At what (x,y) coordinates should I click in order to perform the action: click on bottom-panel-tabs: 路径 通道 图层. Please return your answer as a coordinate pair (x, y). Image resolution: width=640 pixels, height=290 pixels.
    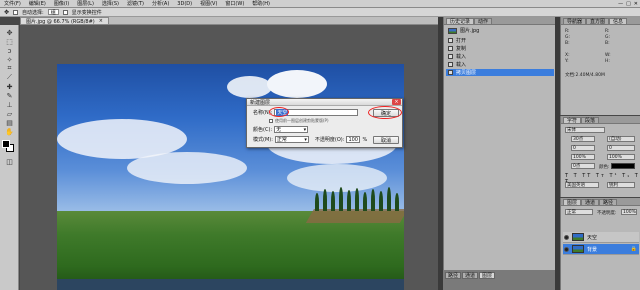
    Looking at the image, I should click on (499, 280).